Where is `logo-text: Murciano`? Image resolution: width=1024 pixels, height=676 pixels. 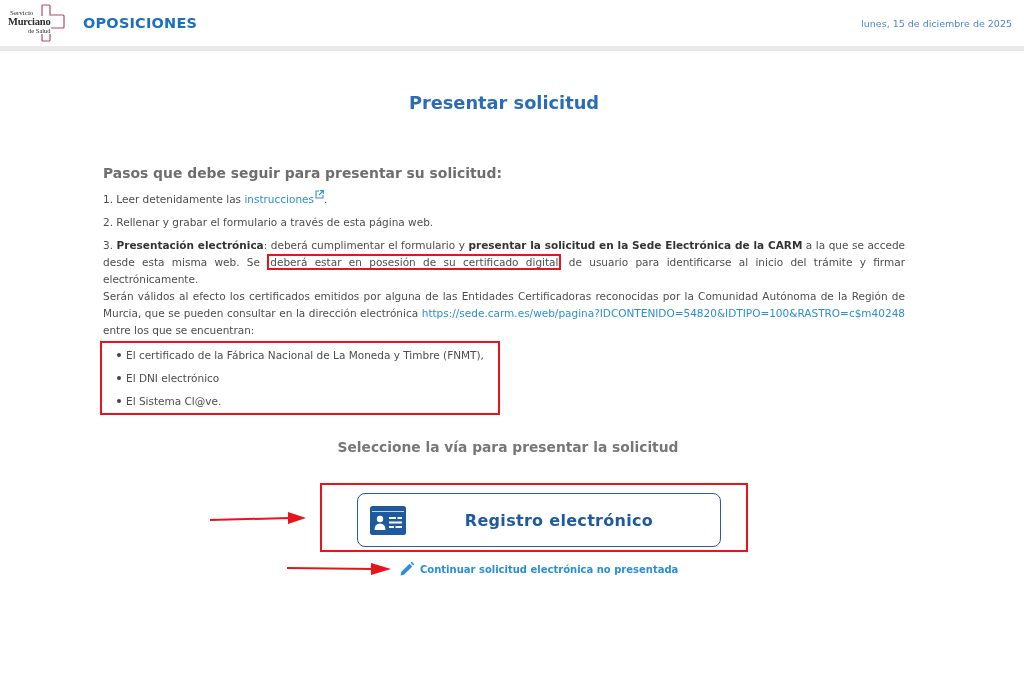
logo-text: Murciano is located at coordinates (29, 22).